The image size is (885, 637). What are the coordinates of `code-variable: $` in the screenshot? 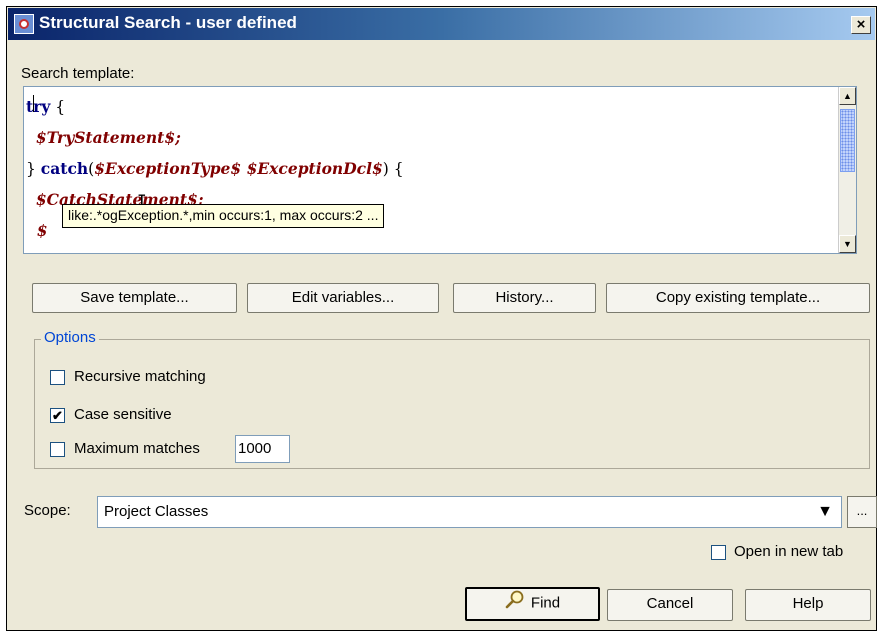 It's located at (37, 230).